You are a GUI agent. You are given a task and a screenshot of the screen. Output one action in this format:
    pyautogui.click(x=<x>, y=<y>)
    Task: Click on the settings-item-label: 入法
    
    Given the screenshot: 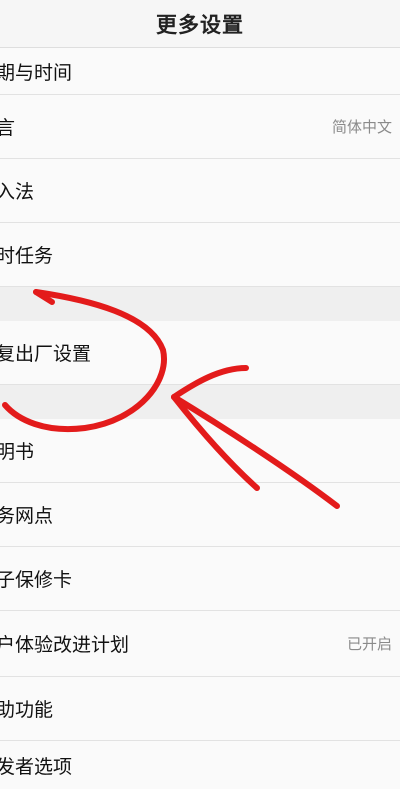 What is the action you would take?
    pyautogui.click(x=17, y=192)
    